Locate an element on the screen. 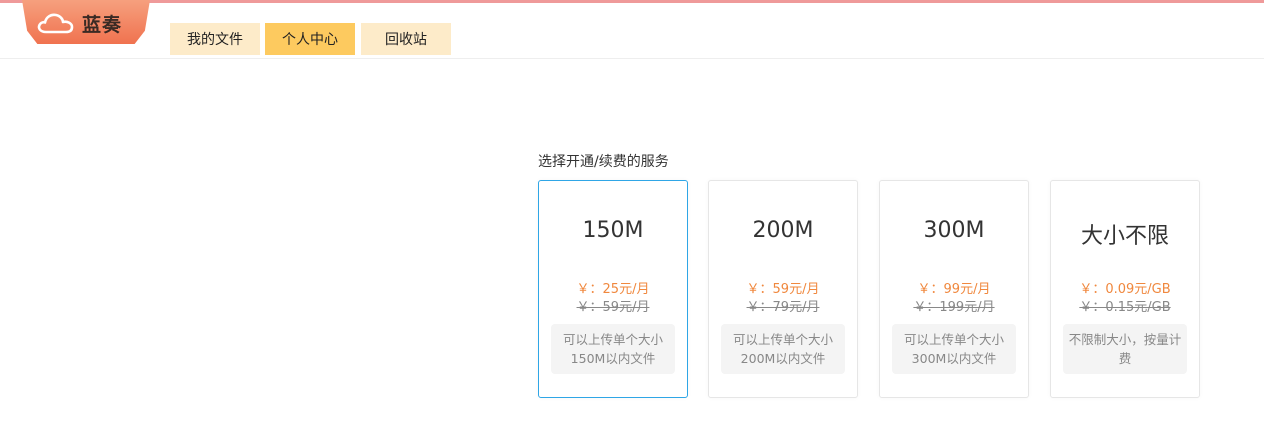 This screenshot has height=441, width=1264. plan-size: 150M is located at coordinates (613, 230).